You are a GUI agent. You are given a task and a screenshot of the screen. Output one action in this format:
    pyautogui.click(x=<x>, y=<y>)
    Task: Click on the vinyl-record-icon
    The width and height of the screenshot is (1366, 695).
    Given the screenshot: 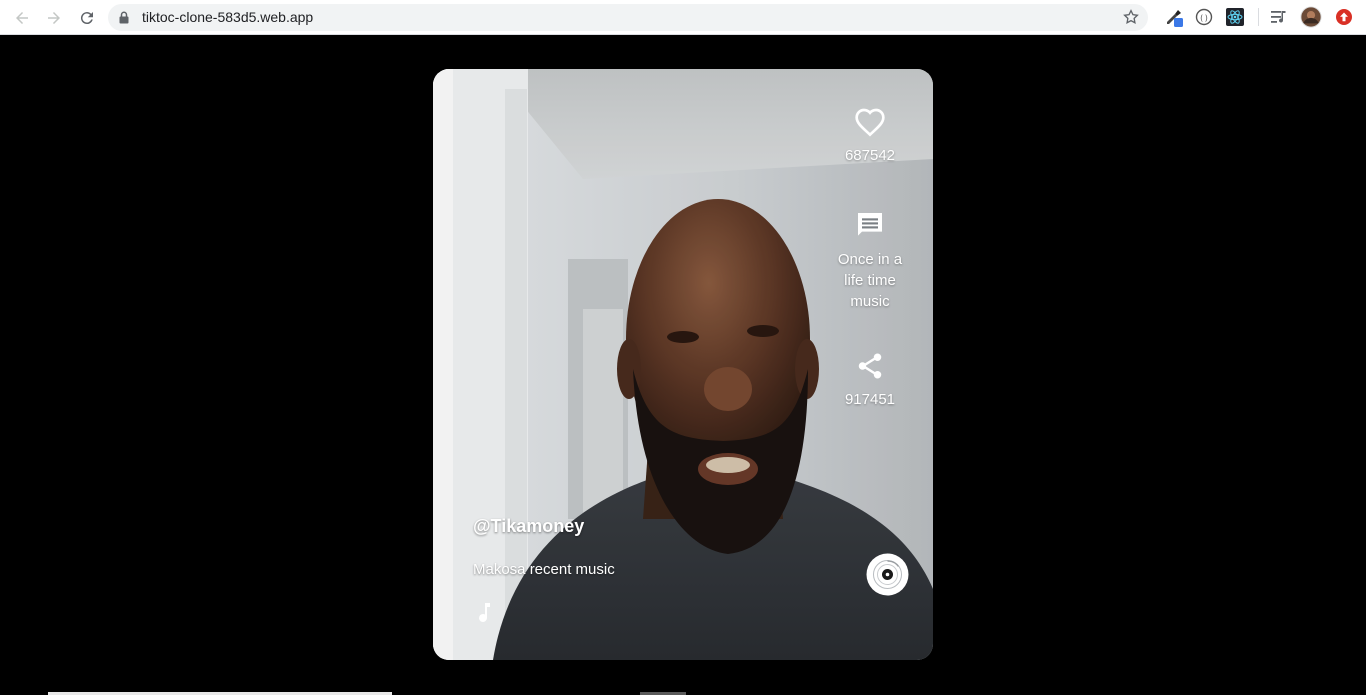 What is the action you would take?
    pyautogui.click(x=887, y=574)
    